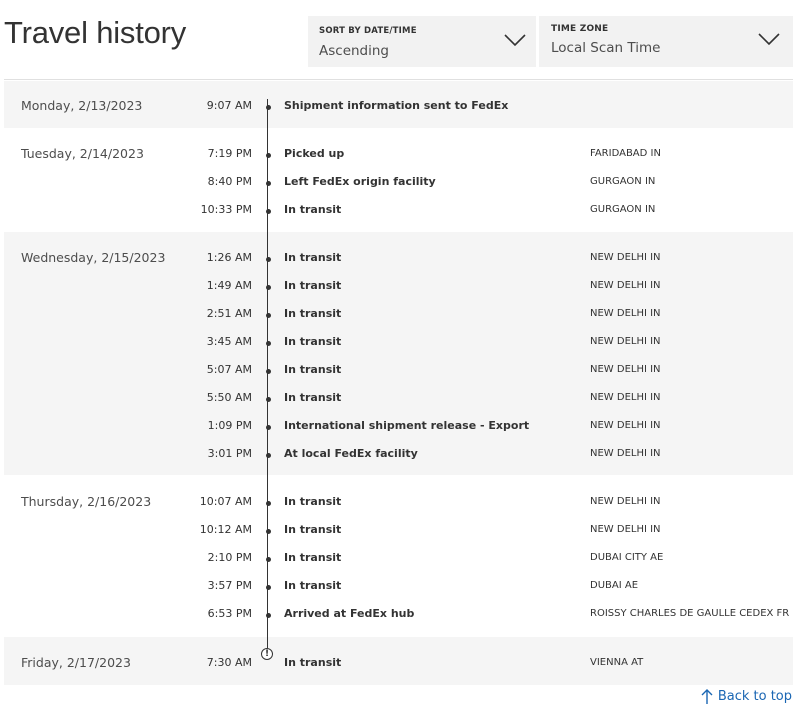 Image resolution: width=800 pixels, height=724 pixels. I want to click on timezone-label: TIME ZONE, so click(580, 29).